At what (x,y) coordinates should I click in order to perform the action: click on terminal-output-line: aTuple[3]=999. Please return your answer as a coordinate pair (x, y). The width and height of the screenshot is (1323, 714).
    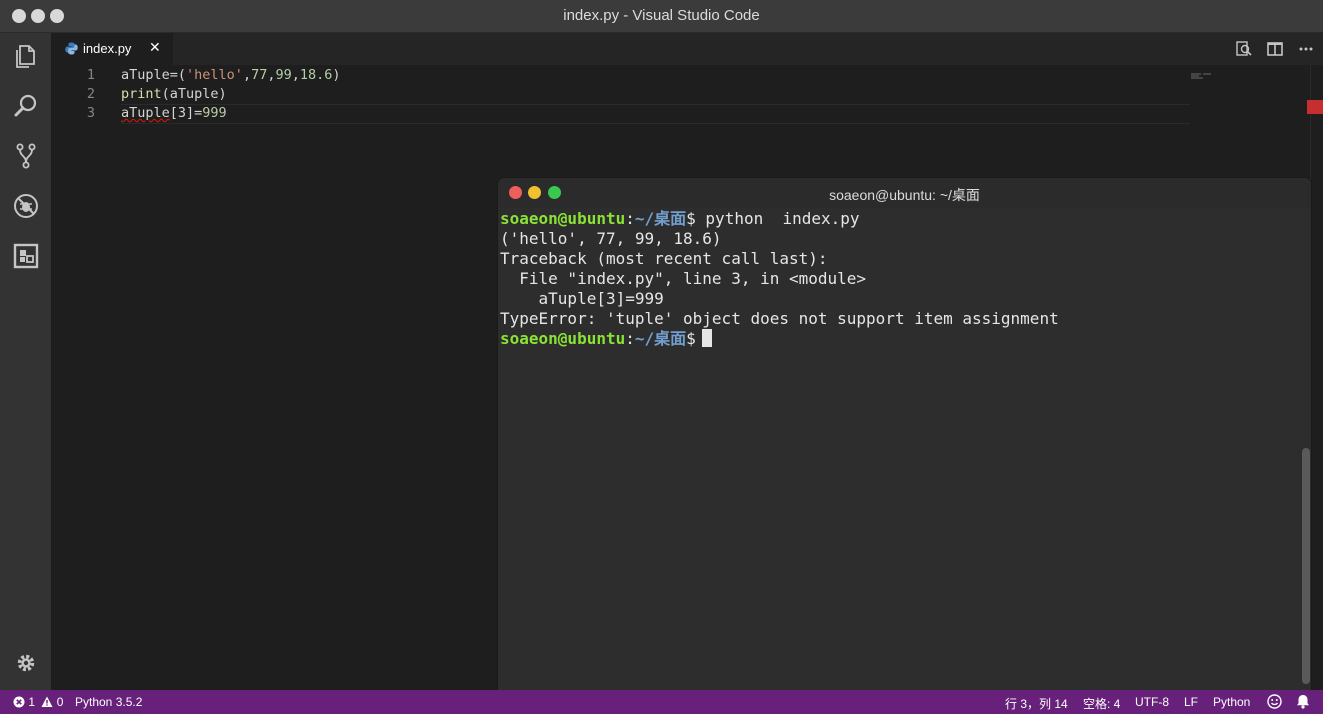
    Looking at the image, I should click on (582, 298).